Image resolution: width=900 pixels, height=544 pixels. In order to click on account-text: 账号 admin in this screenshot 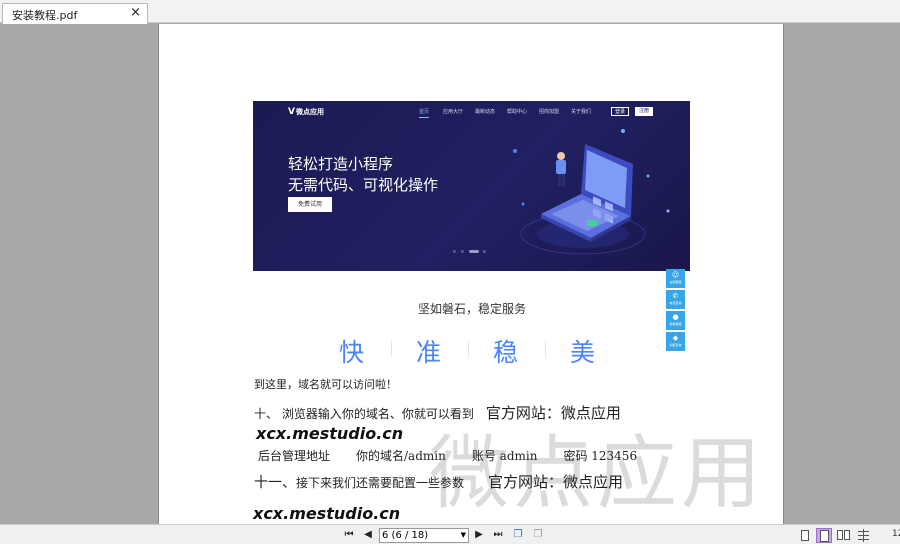, I will do `click(504, 456)`.